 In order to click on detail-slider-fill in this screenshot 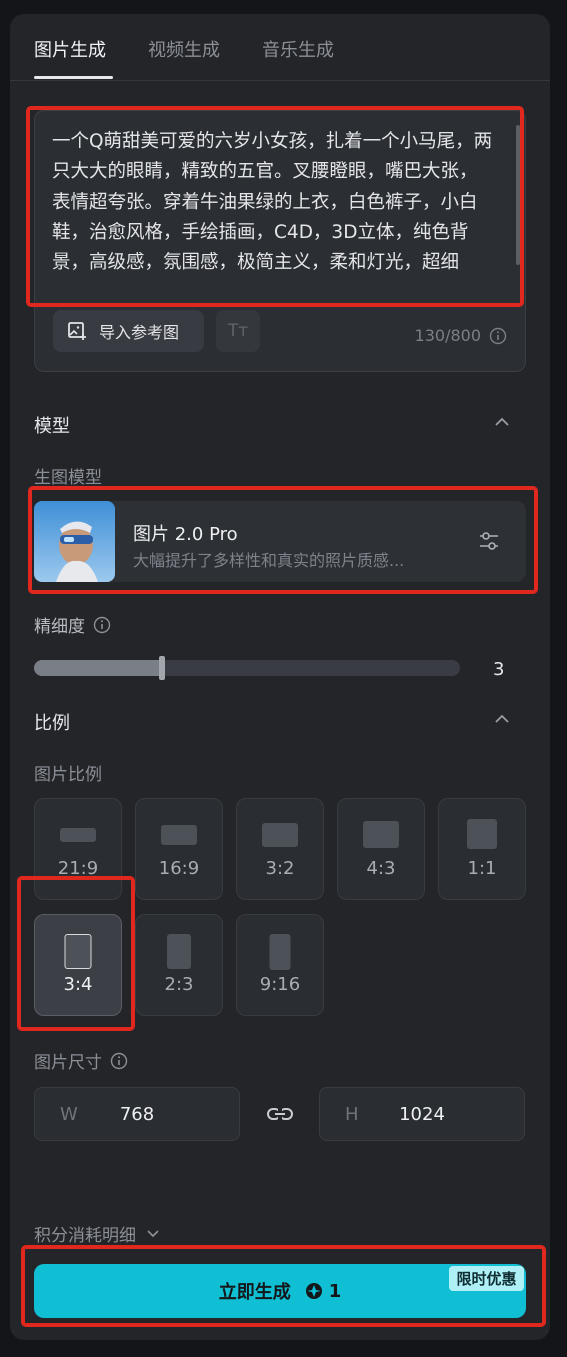, I will do `click(98, 668)`.